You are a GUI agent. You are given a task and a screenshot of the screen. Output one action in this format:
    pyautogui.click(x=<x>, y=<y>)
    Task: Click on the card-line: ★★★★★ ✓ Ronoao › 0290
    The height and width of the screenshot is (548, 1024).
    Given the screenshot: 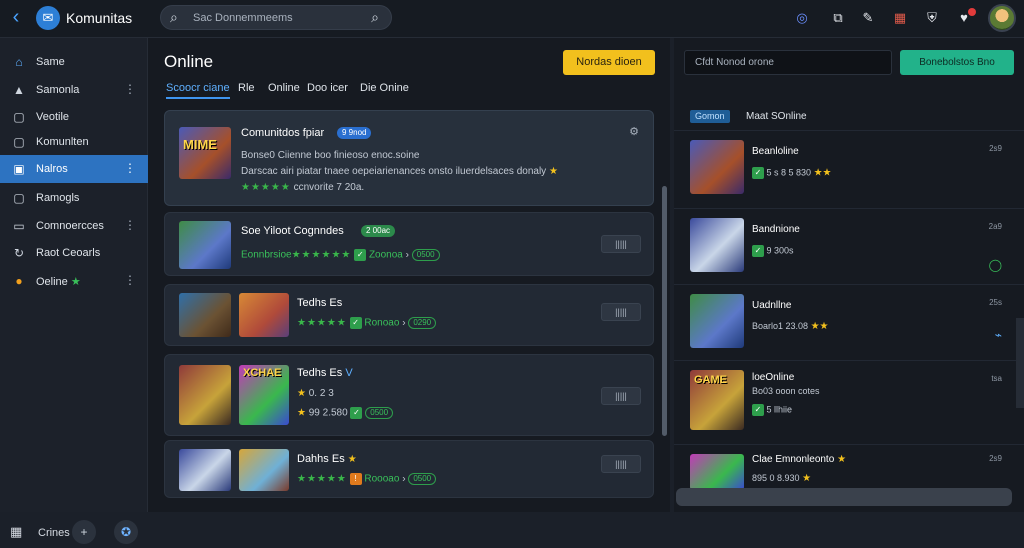 What is the action you would take?
    pyautogui.click(x=367, y=323)
    